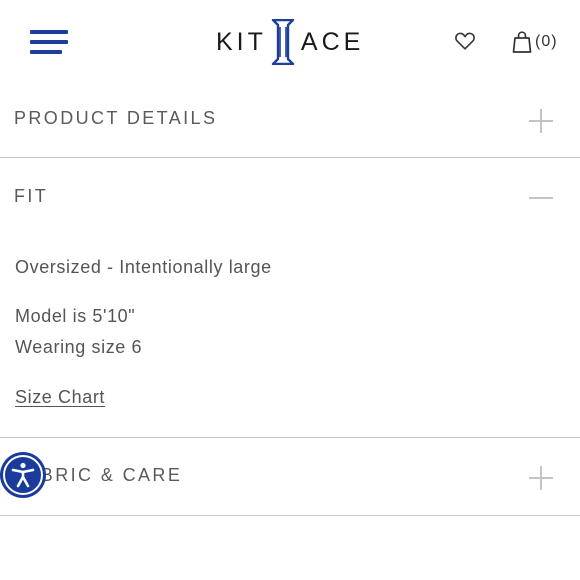  Describe the element at coordinates (546, 41) in the screenshot. I see `cart-count: (0)` at that location.